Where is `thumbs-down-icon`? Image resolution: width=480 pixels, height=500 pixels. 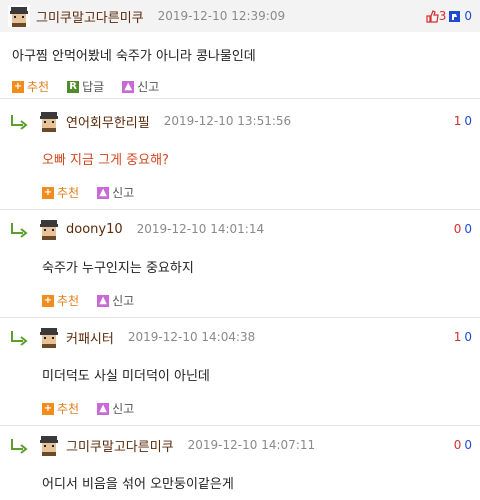
thumbs-down-icon is located at coordinates (454, 16).